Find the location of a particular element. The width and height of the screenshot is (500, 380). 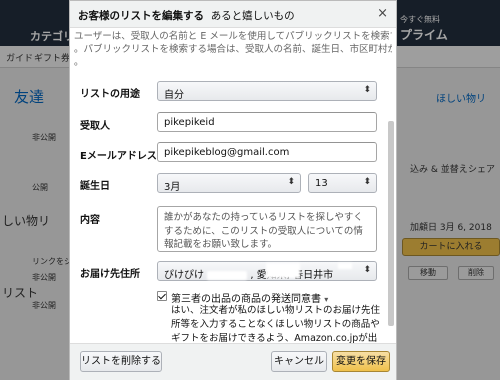

intro-line-2: 。パブリックリストを検索する場合は、受取人の名前、誕生日、市区町村が表示されます is located at coordinates (233, 49).